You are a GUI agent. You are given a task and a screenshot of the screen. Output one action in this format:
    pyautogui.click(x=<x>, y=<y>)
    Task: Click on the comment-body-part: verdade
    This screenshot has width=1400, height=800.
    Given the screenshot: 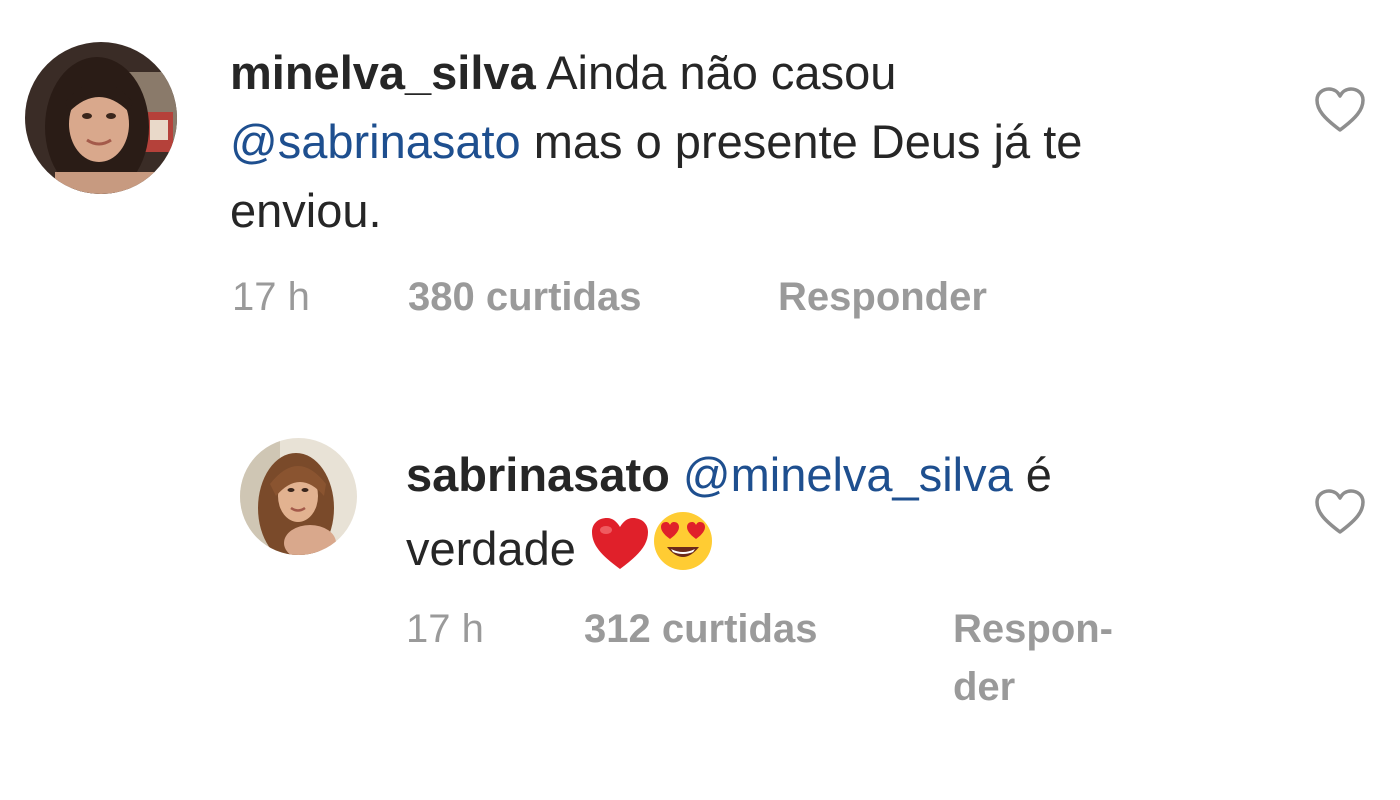 What is the action you would take?
    pyautogui.click(x=491, y=548)
    